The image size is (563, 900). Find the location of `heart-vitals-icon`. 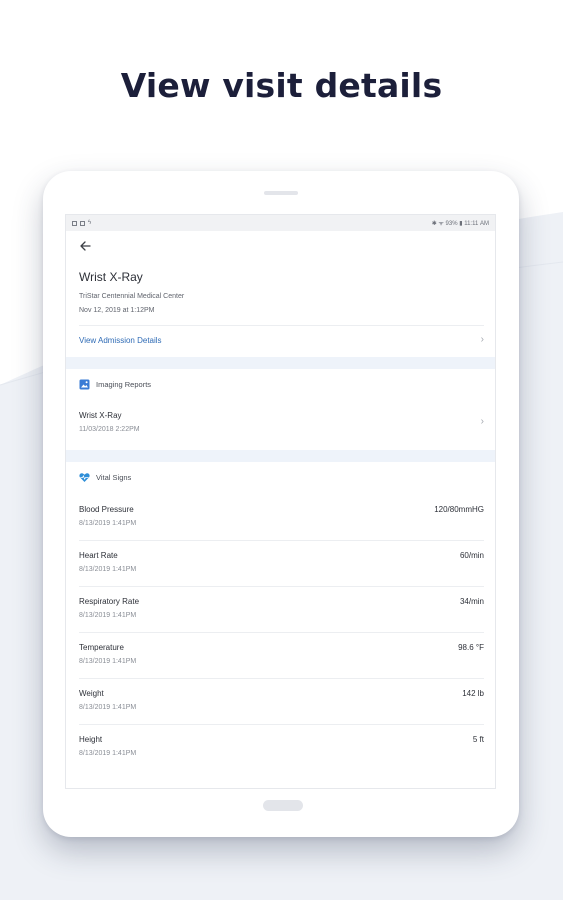

heart-vitals-icon is located at coordinates (84, 477).